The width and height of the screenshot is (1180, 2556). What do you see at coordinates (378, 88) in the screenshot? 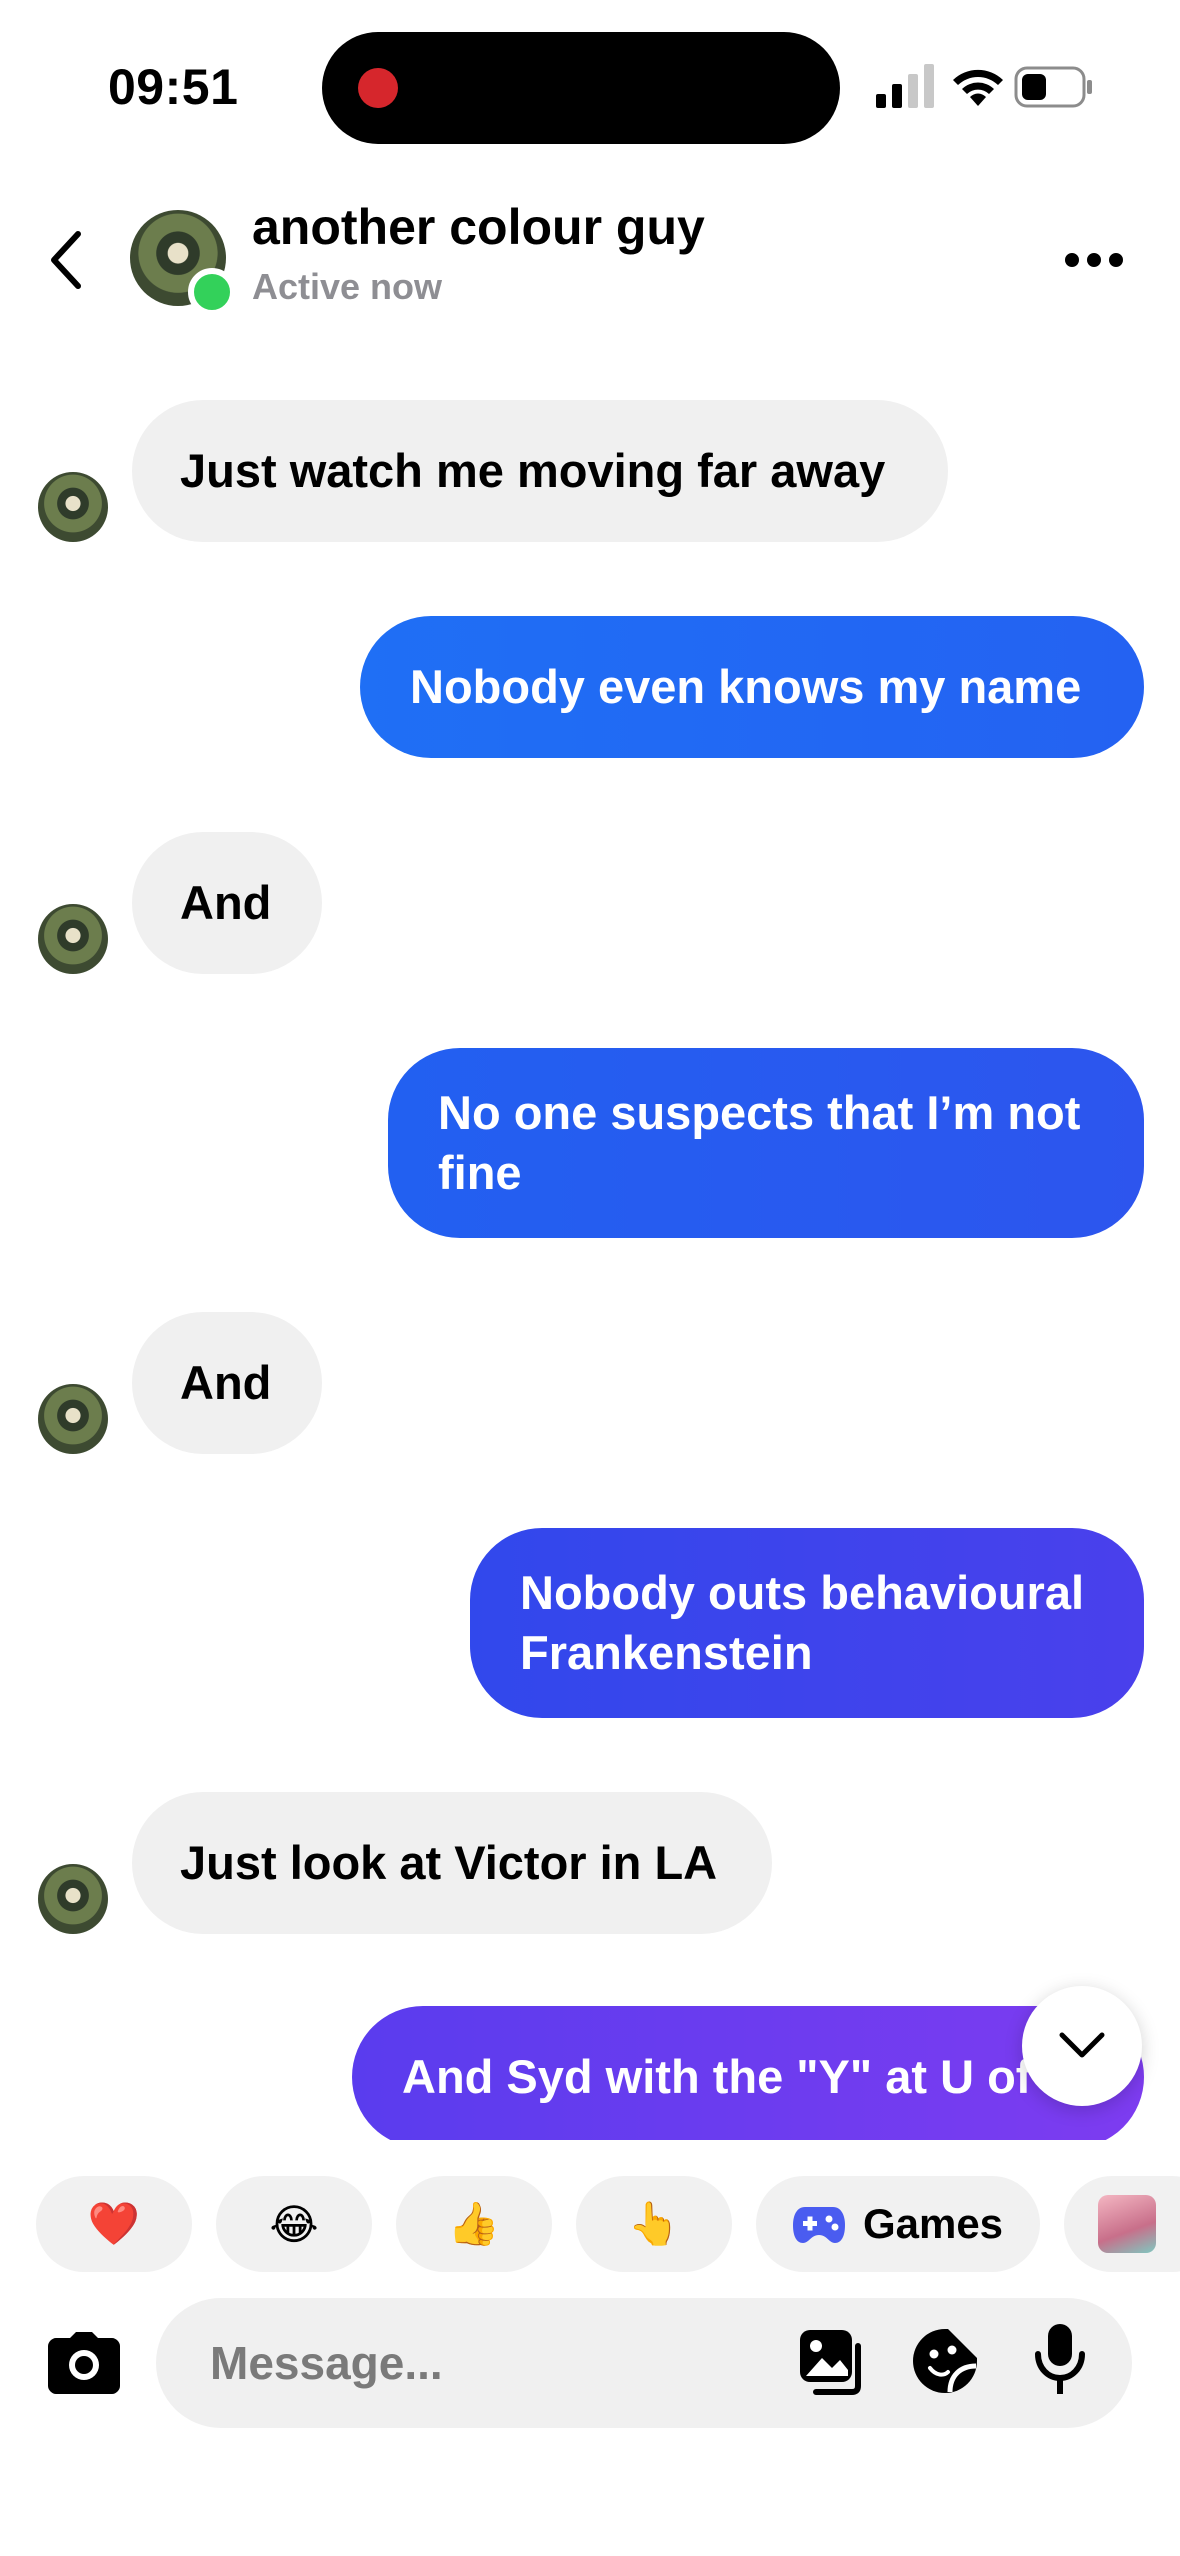
I see `recording-indicator` at bounding box center [378, 88].